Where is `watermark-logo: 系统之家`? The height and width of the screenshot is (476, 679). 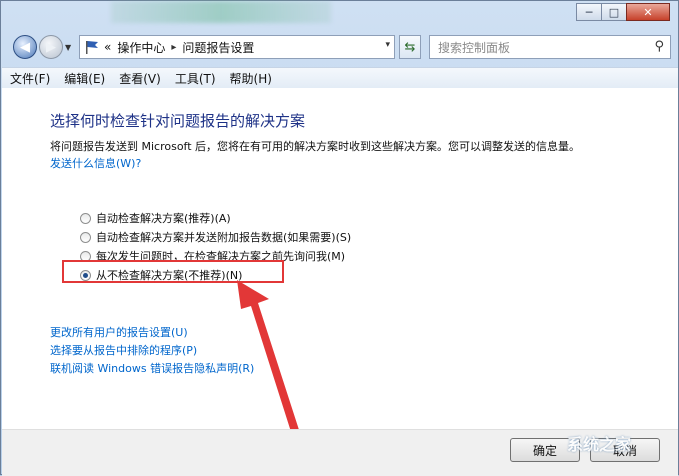
watermark-logo: 系统之家 is located at coordinates (599, 444).